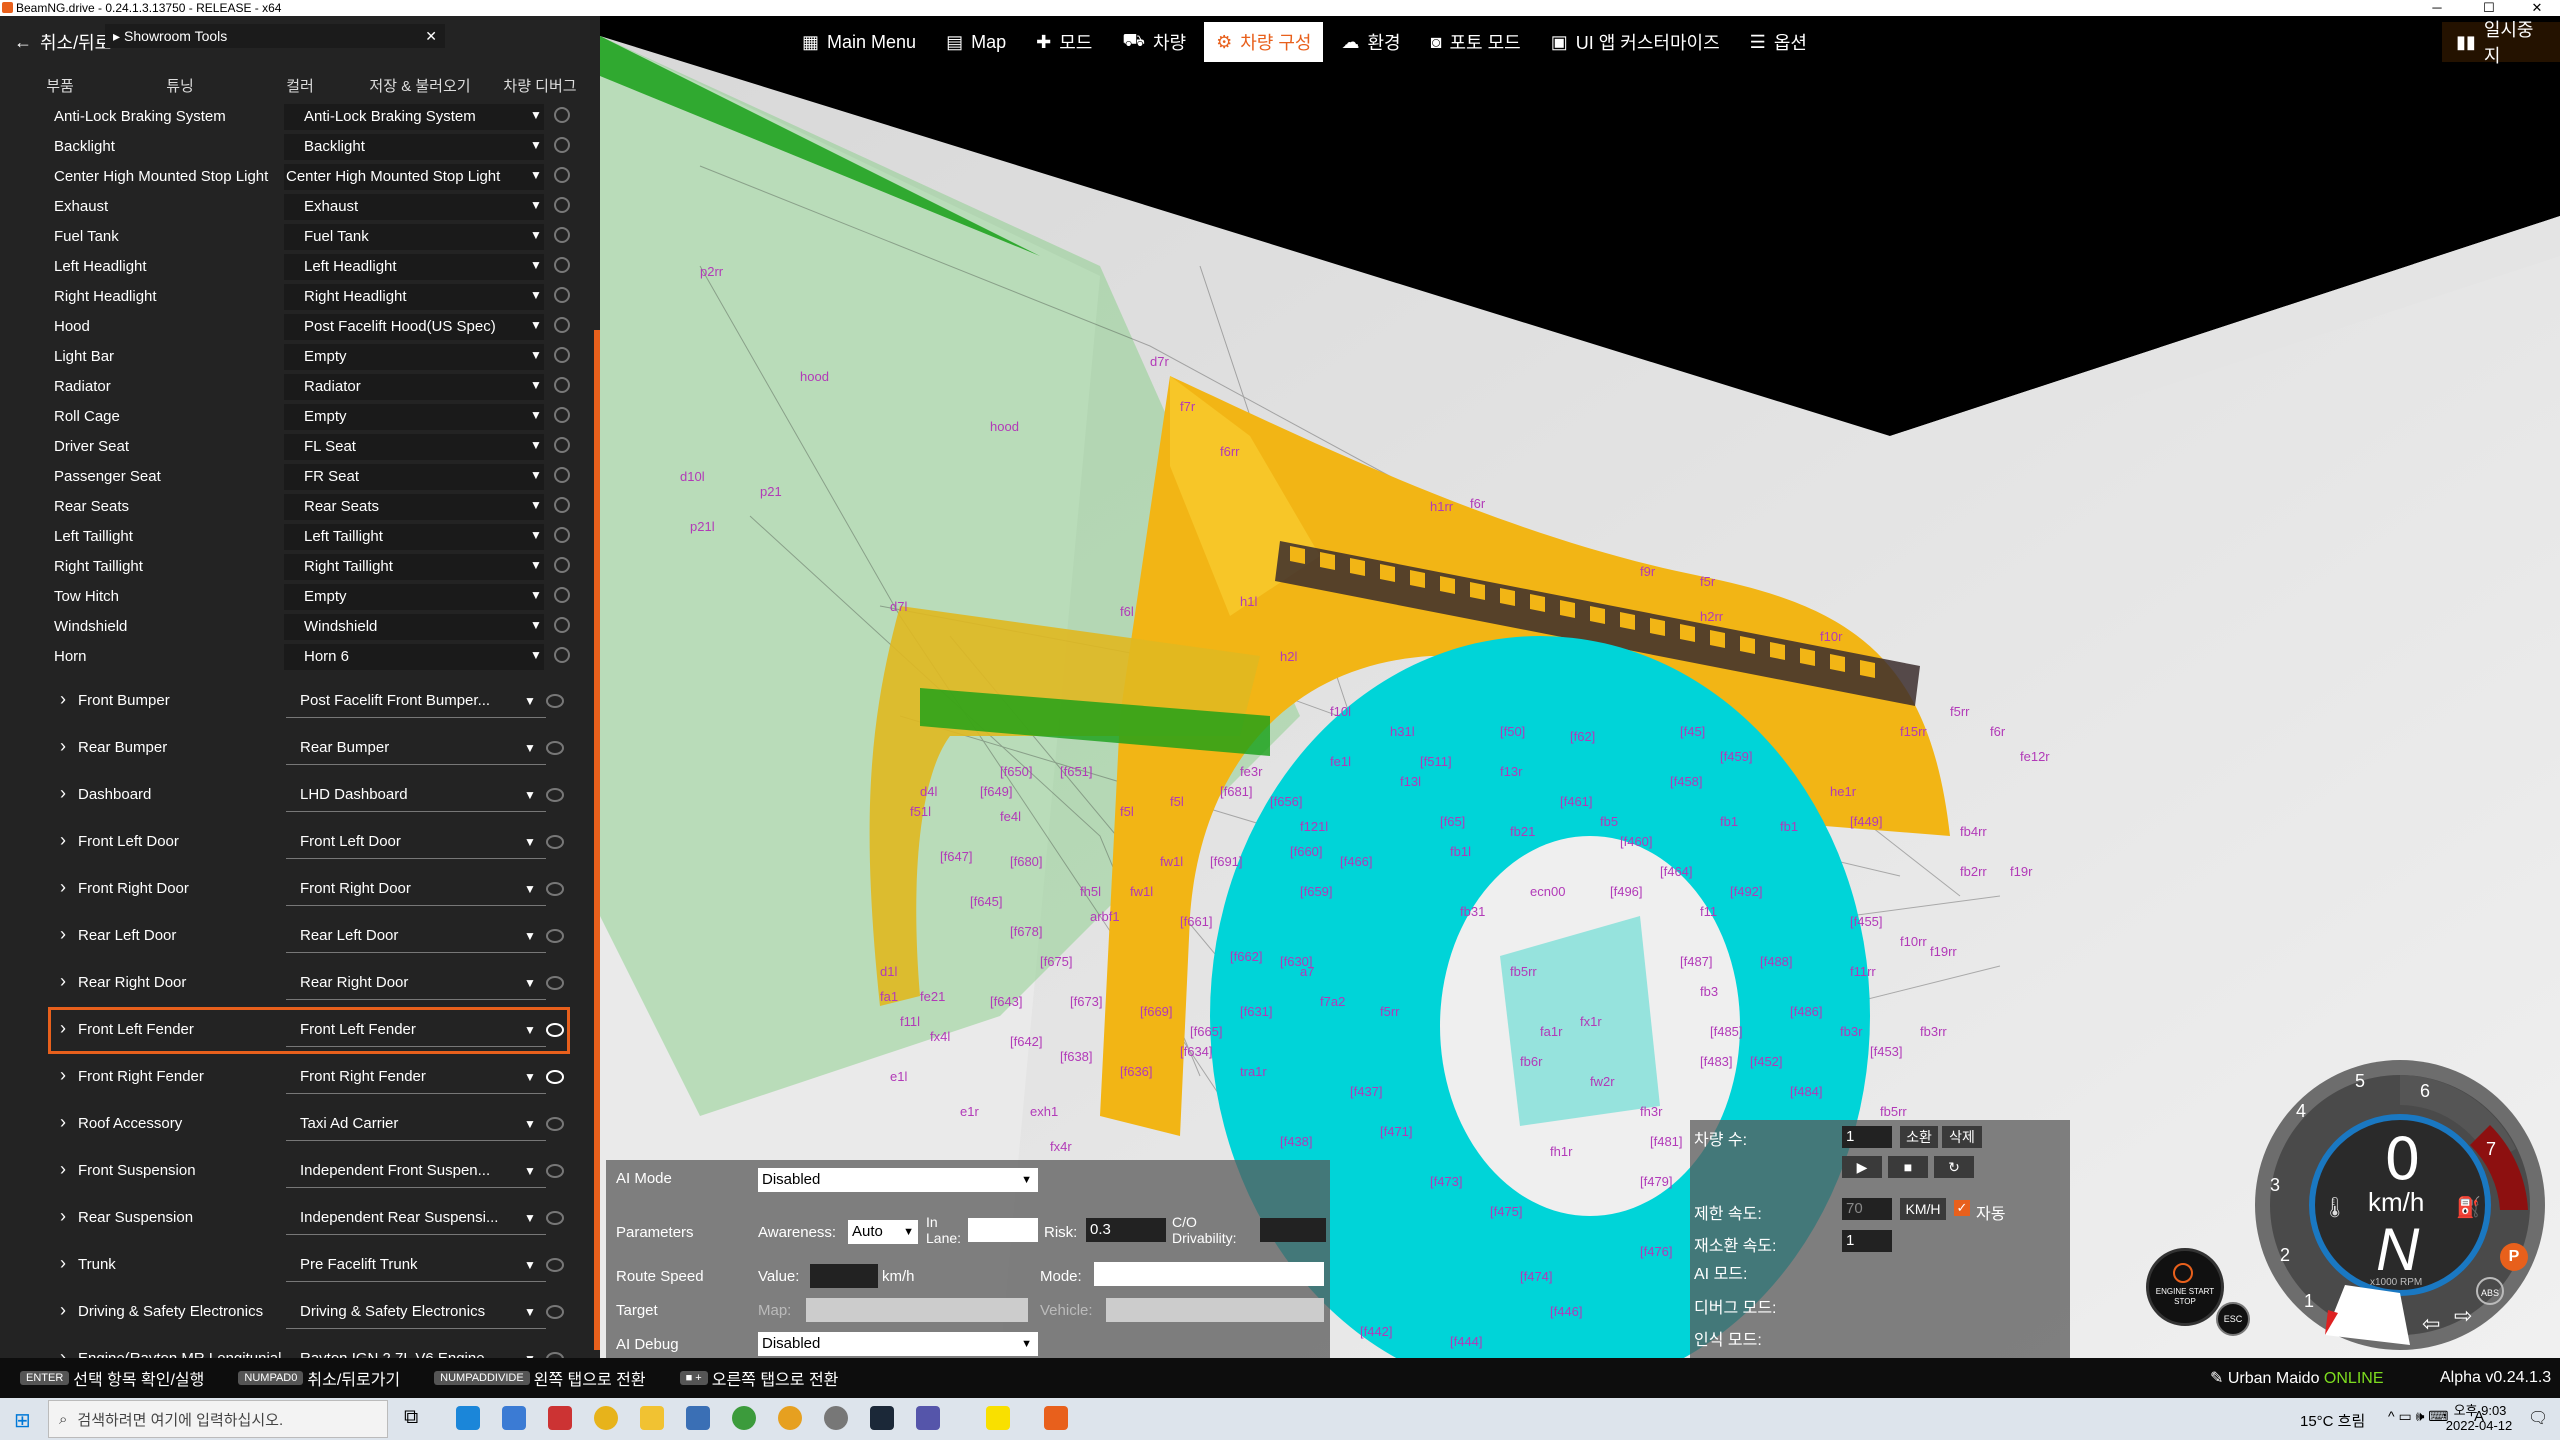 Image resolution: width=2560 pixels, height=1440 pixels. Describe the element at coordinates (540, 87) in the screenshot. I see `tab-vehicle-debug: 차량 디버그` at that location.